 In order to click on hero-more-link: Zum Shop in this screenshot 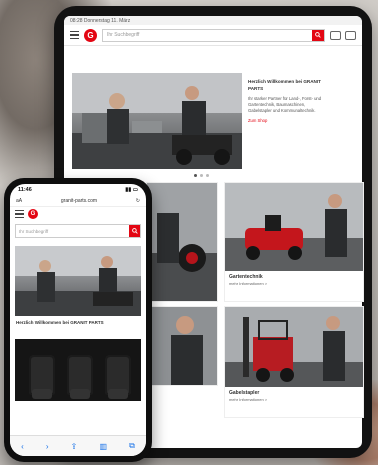, I will do `click(288, 121)`.